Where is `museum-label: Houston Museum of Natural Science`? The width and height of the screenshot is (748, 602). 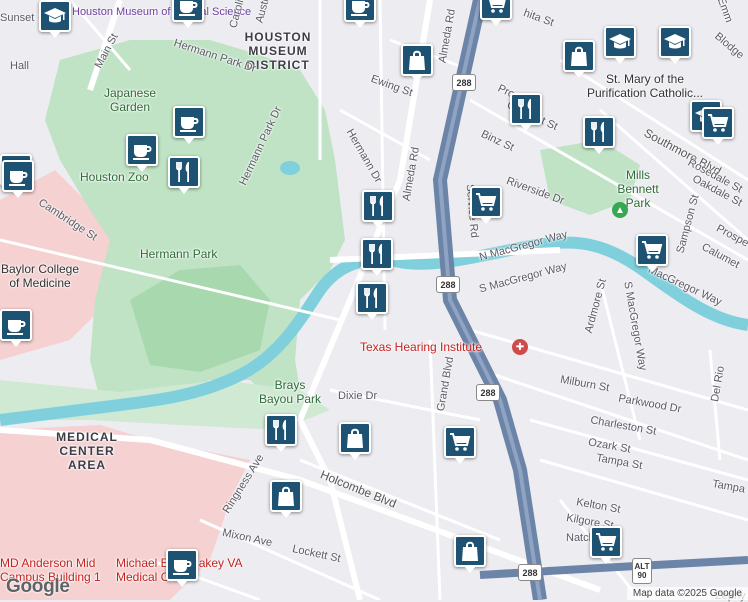 museum-label: Houston Museum of Natural Science is located at coordinates (161, 12).